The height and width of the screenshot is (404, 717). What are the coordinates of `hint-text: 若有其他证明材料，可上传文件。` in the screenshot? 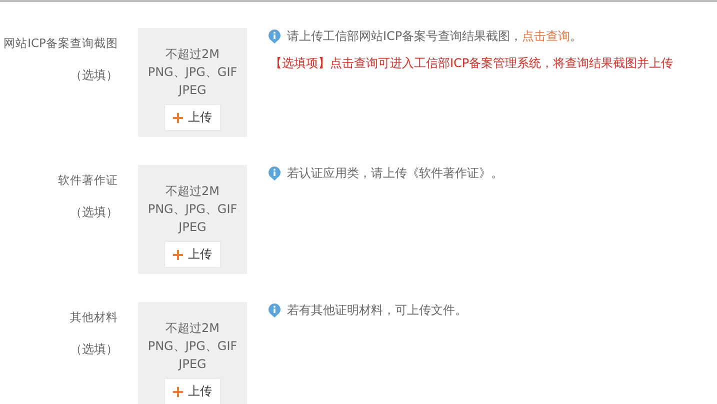 It's located at (377, 310).